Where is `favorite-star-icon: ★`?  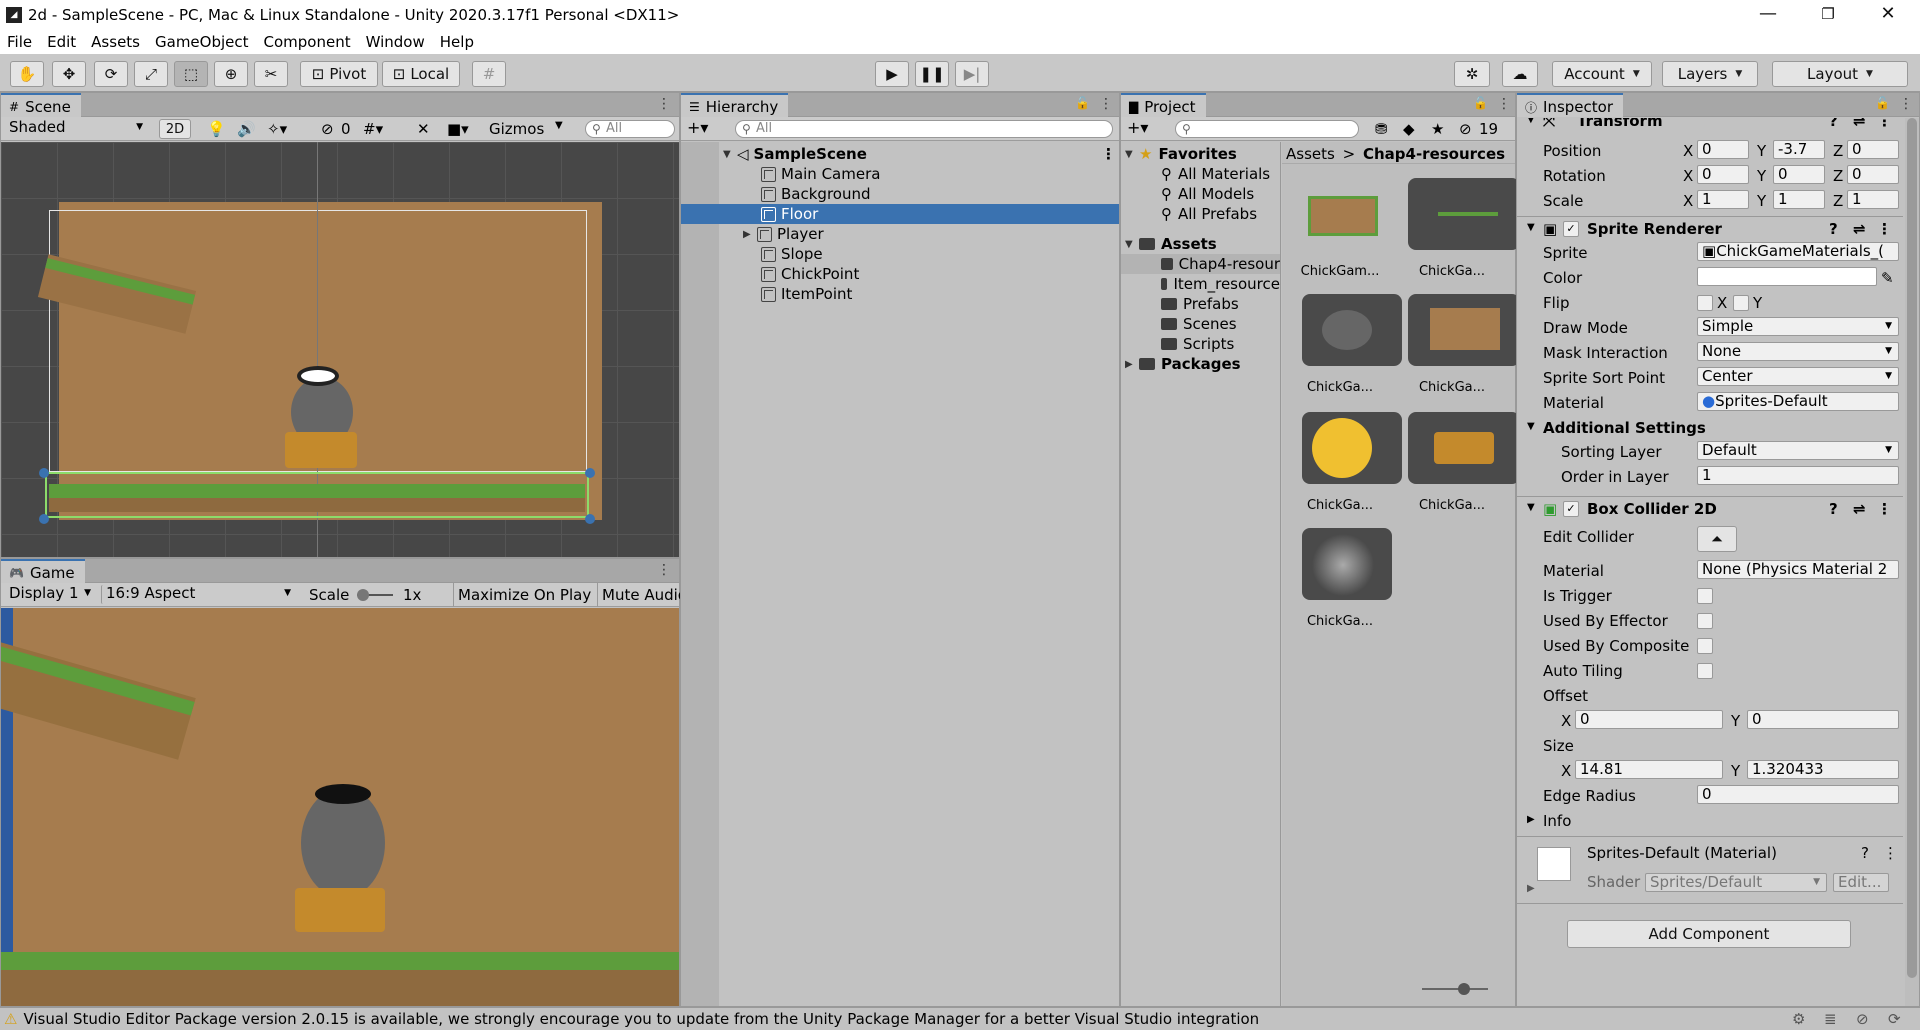
favorite-star-icon: ★ is located at coordinates (1437, 129).